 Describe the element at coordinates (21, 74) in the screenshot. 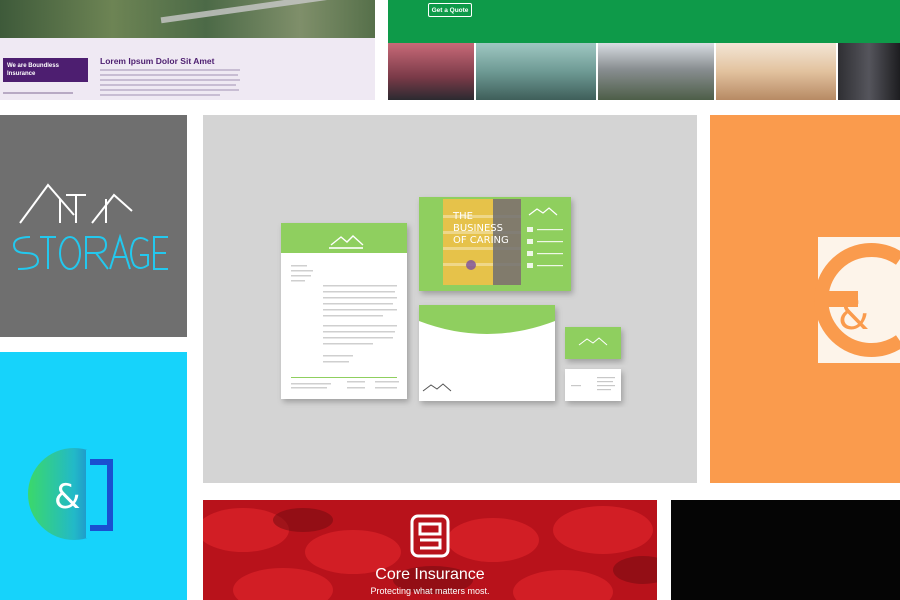

I see `badge-line-2: Insurance` at that location.